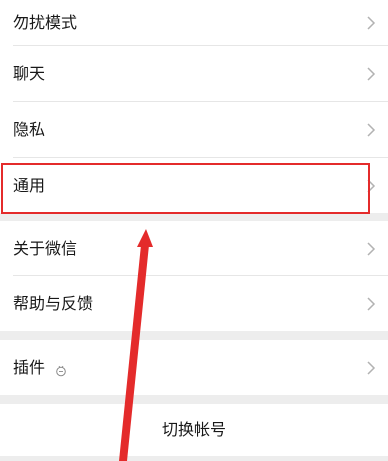 The width and height of the screenshot is (388, 461). Describe the element at coordinates (29, 367) in the screenshot. I see `row-label: 插件` at that location.